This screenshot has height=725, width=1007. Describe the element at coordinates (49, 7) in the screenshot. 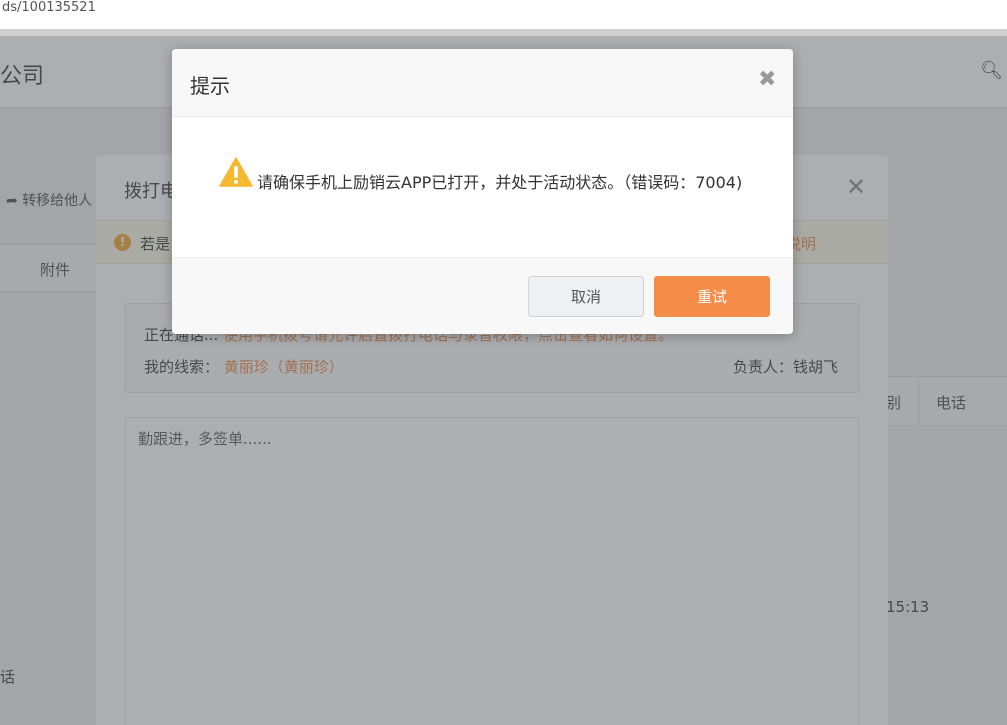

I see `url-text: ds/100135521` at that location.